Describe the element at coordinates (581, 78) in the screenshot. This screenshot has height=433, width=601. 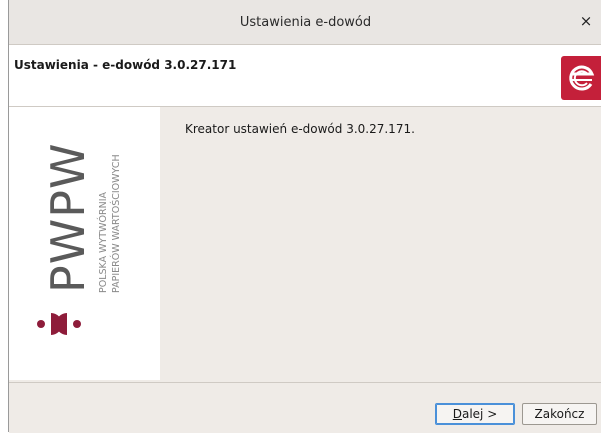
I see `e-dowod-logo-icon` at that location.